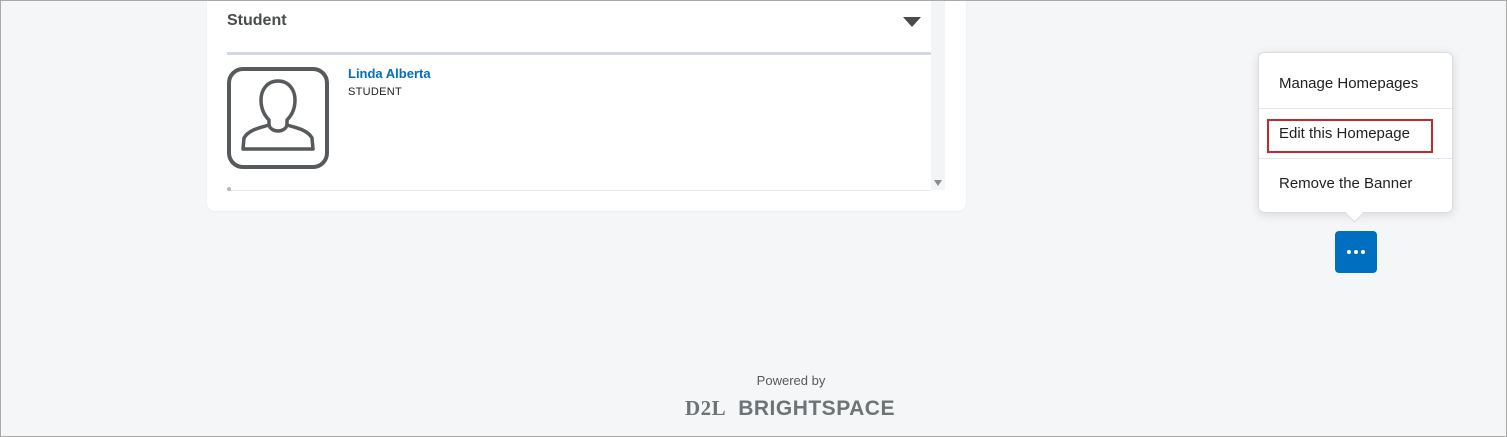 This screenshot has height=437, width=1507. I want to click on scroll-indicator-dot, so click(229, 189).